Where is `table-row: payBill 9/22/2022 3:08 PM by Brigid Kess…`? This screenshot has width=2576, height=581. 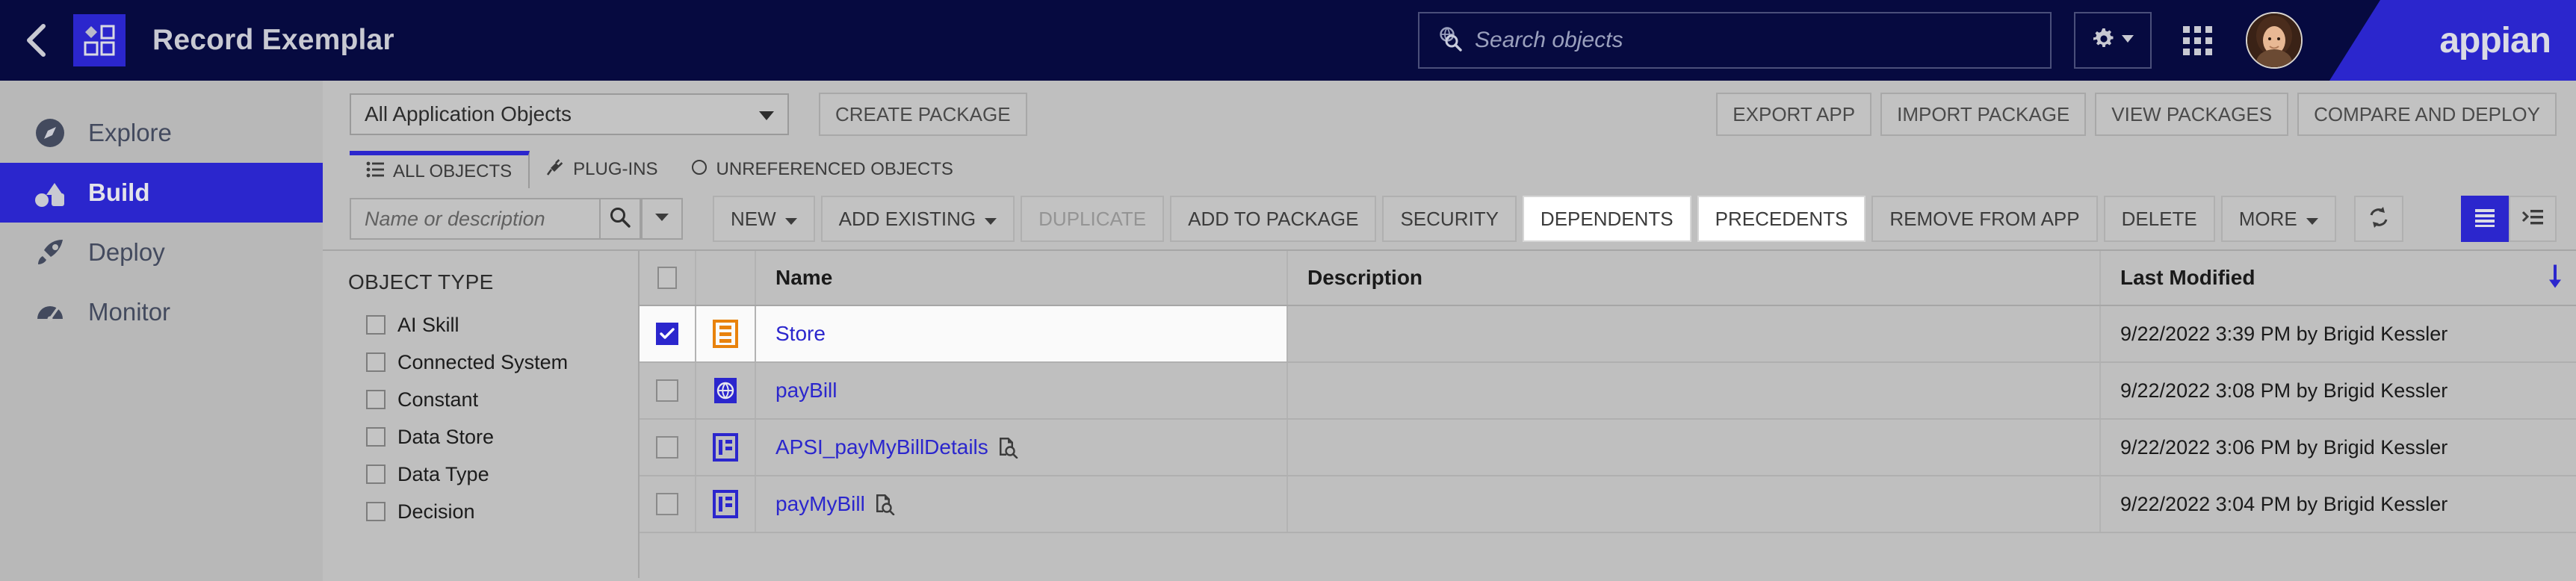
table-row: payBill 9/22/2022 3:08 PM by Brigid Kess… is located at coordinates (1608, 392).